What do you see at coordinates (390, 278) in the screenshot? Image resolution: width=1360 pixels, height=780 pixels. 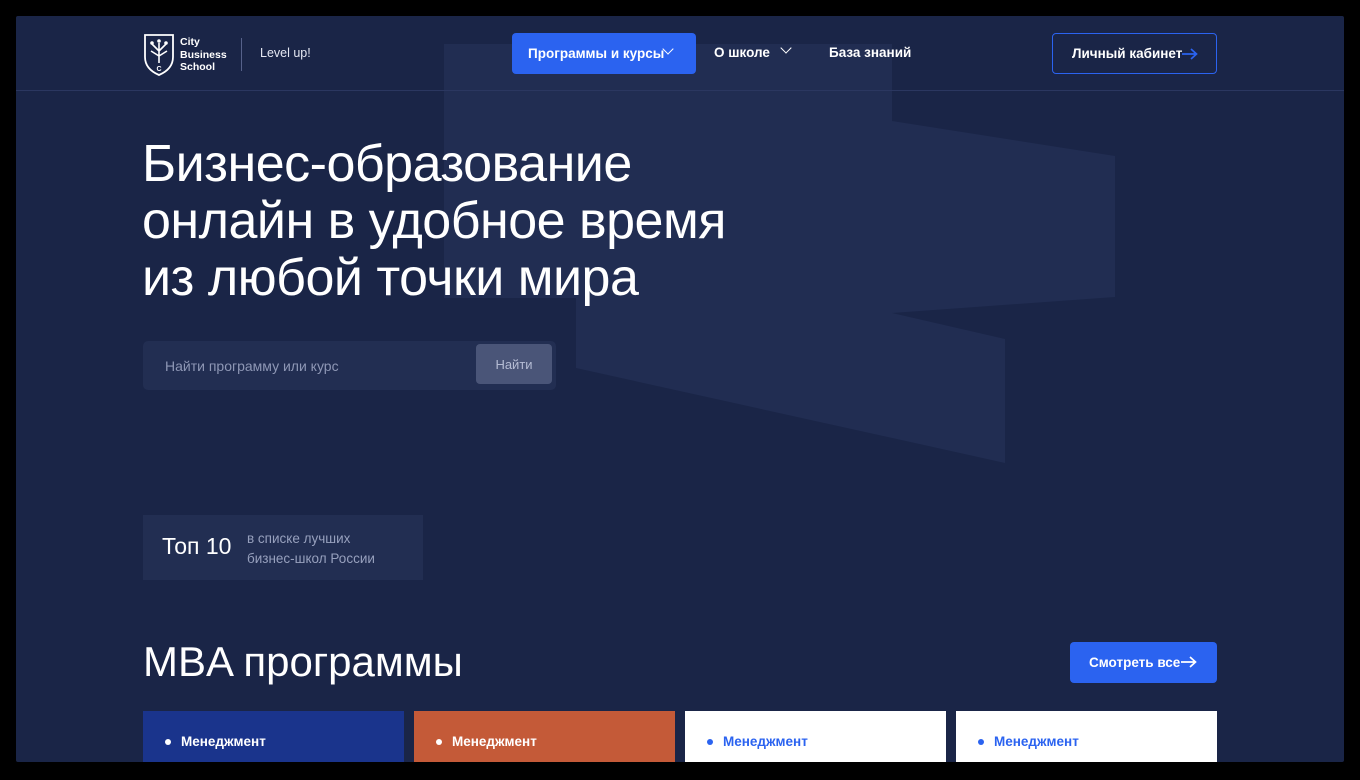 I see `hero-title-line: из любой точки мира` at bounding box center [390, 278].